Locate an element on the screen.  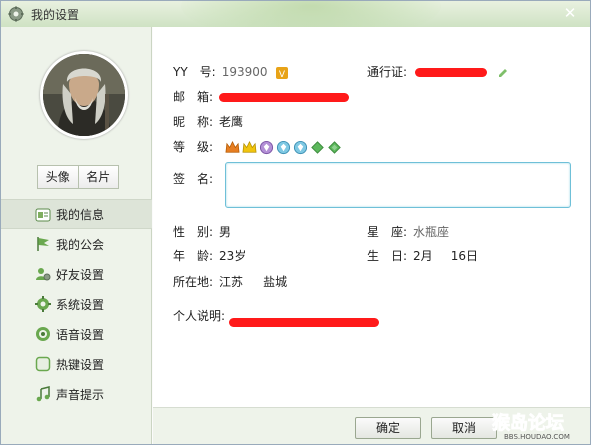
id-card-icon is located at coordinates (43, 215).